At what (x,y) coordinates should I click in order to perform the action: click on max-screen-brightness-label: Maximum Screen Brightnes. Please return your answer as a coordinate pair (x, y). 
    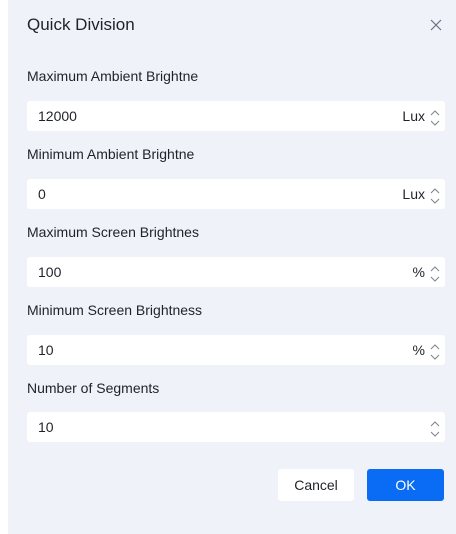
    Looking at the image, I should click on (113, 232).